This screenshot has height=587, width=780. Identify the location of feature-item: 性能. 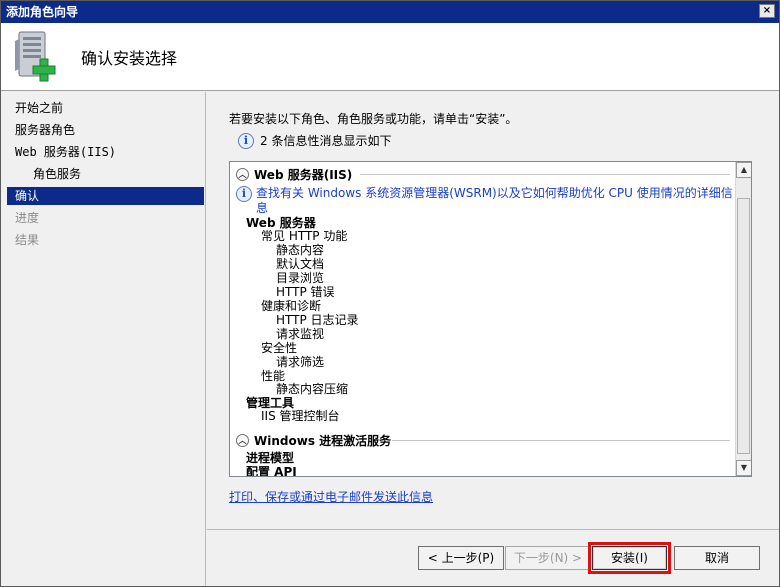
(273, 376).